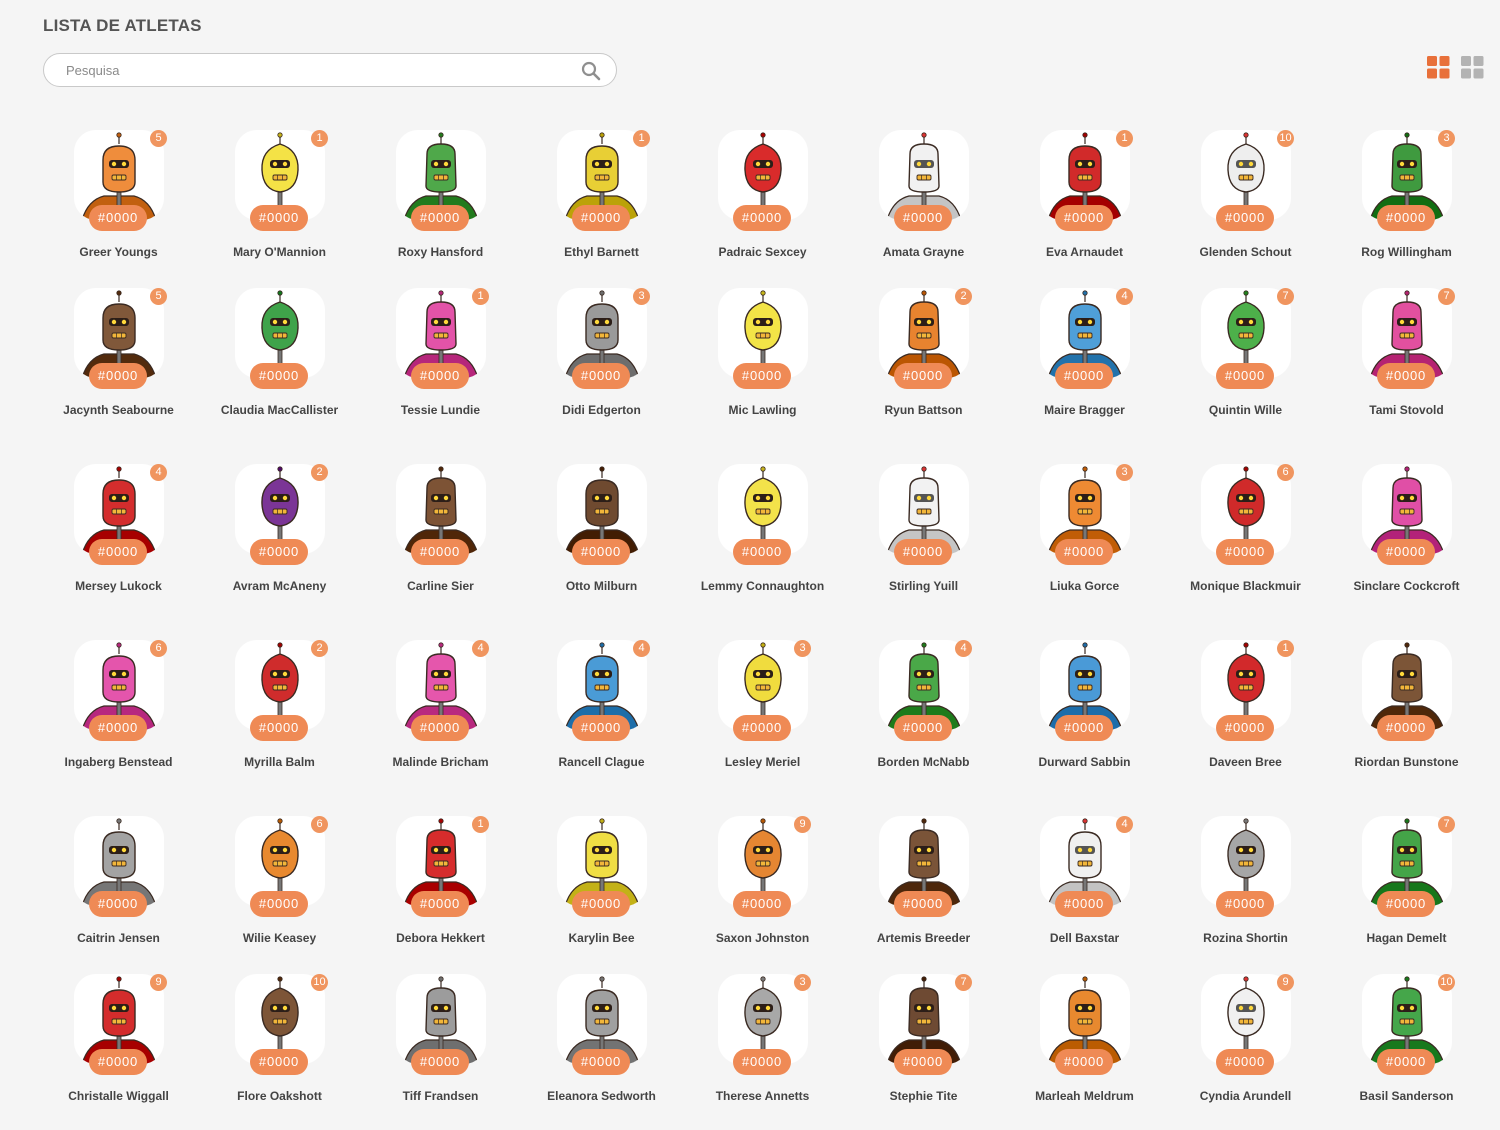 This screenshot has height=1130, width=1500. What do you see at coordinates (1472, 67) in the screenshot?
I see `list-view-icon` at bounding box center [1472, 67].